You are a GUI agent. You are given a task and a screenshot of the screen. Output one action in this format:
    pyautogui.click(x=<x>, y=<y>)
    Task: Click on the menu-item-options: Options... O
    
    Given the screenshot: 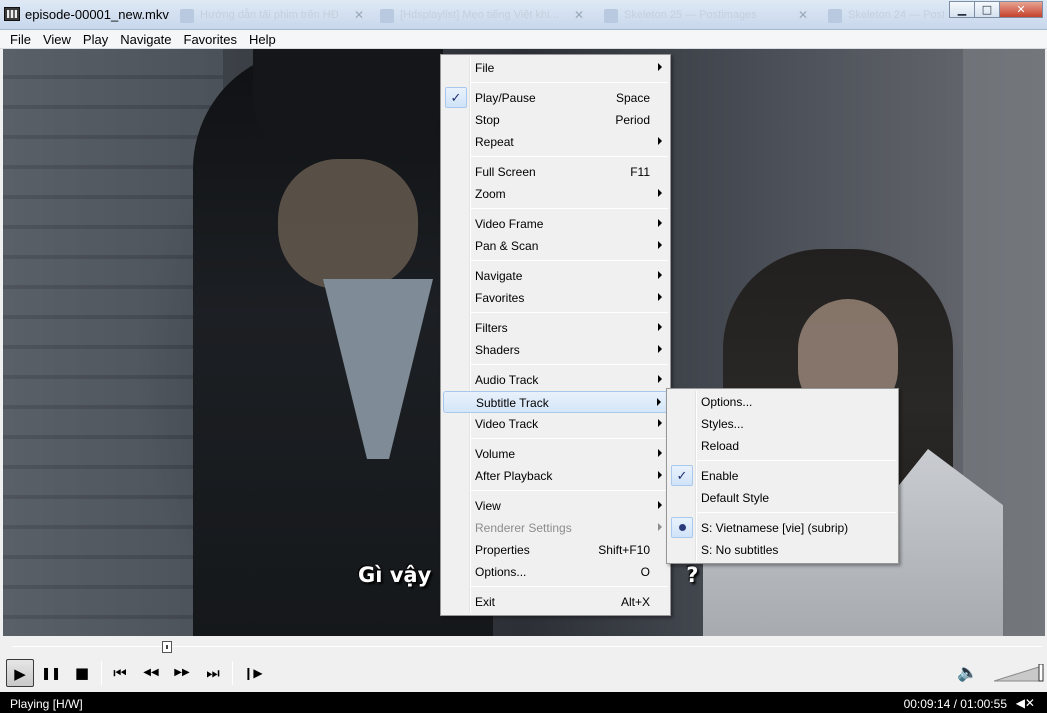 What is the action you would take?
    pyautogui.click(x=555, y=572)
    